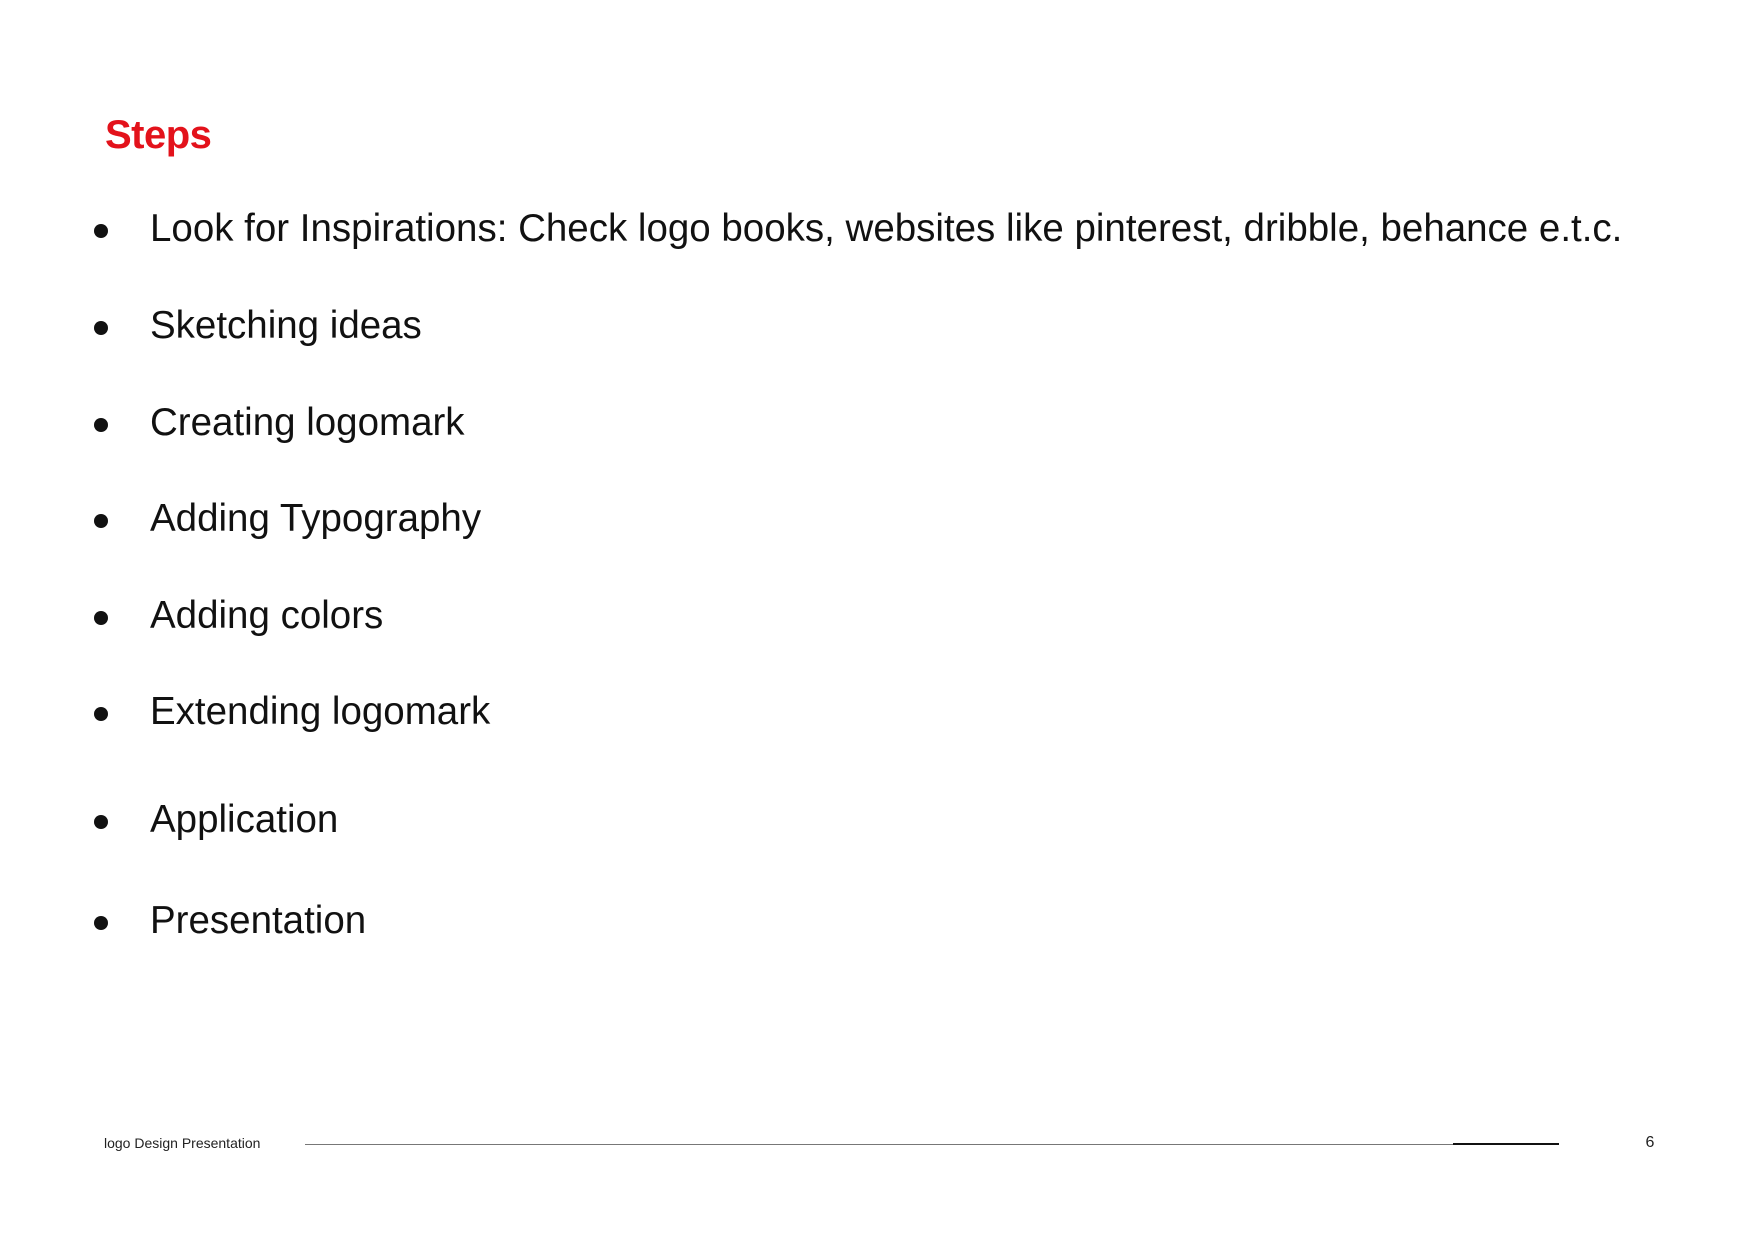 The width and height of the screenshot is (1754, 1241). I want to click on list-item: Creating logomark, so click(908, 423).